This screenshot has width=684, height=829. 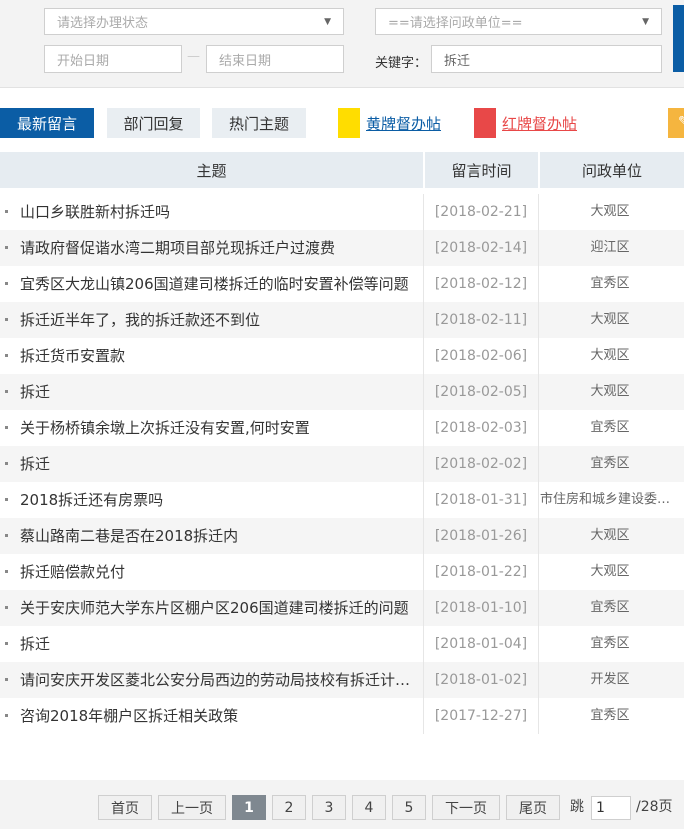 What do you see at coordinates (481, 572) in the screenshot?
I see `row-date: [2018-01-22]` at bounding box center [481, 572].